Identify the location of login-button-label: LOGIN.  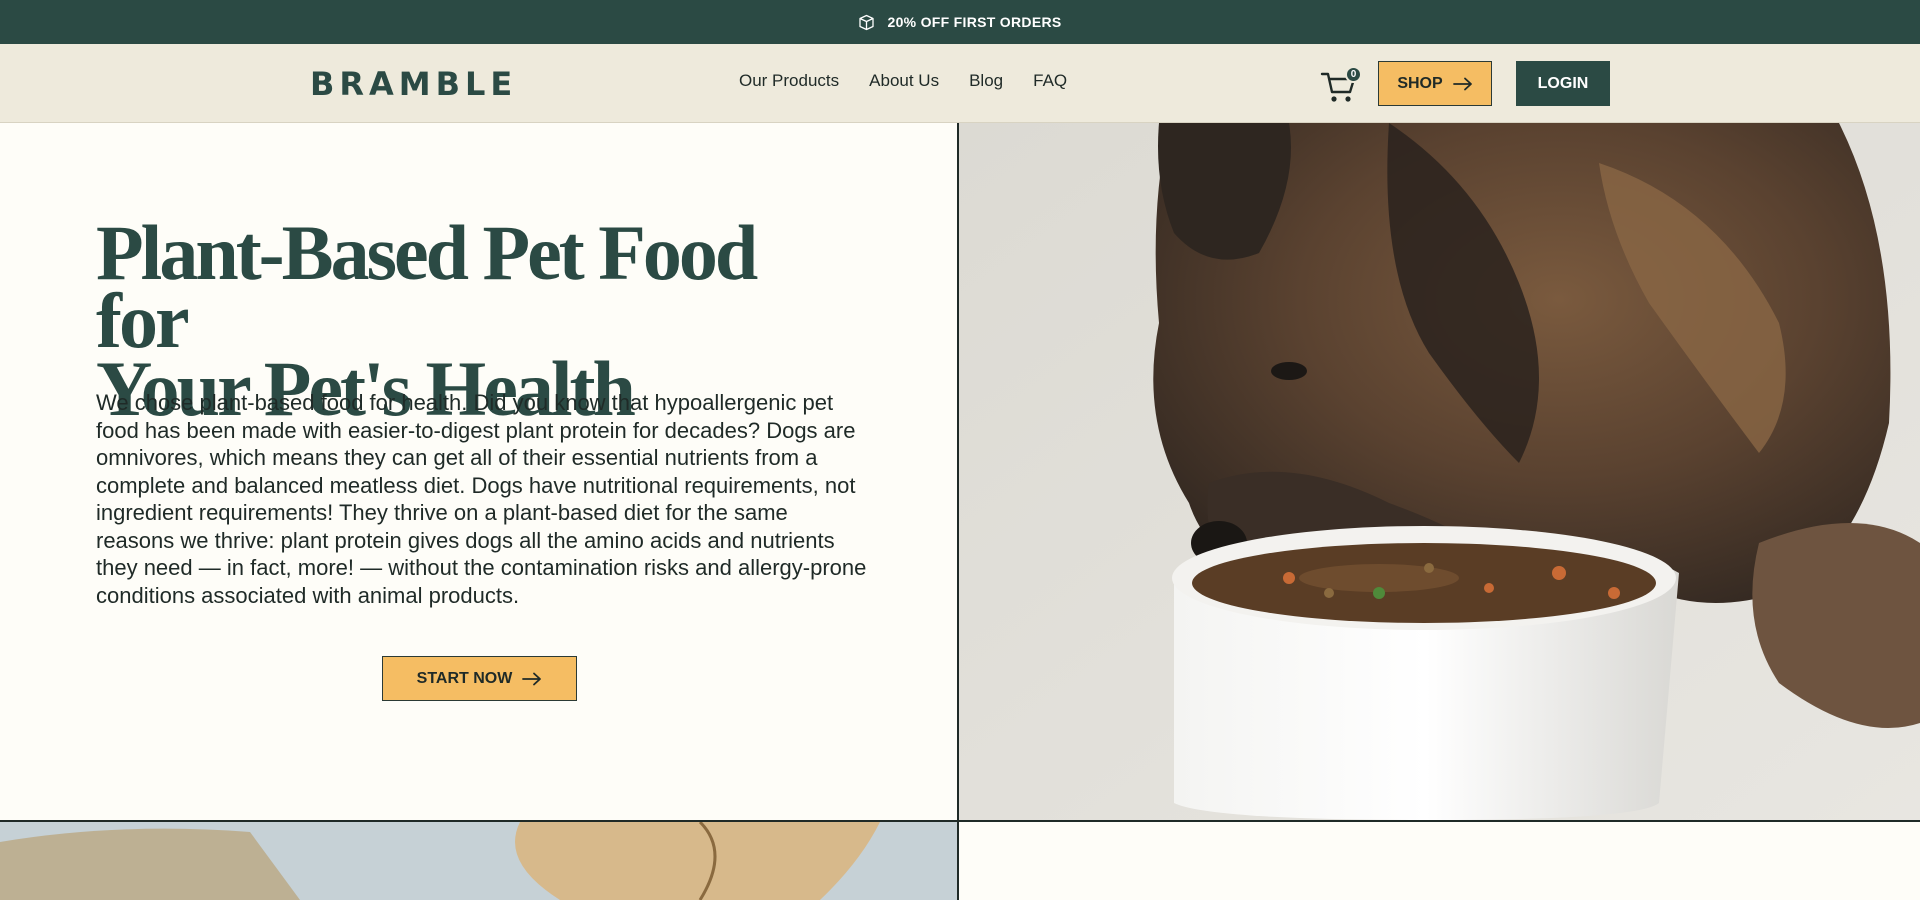
(1563, 83).